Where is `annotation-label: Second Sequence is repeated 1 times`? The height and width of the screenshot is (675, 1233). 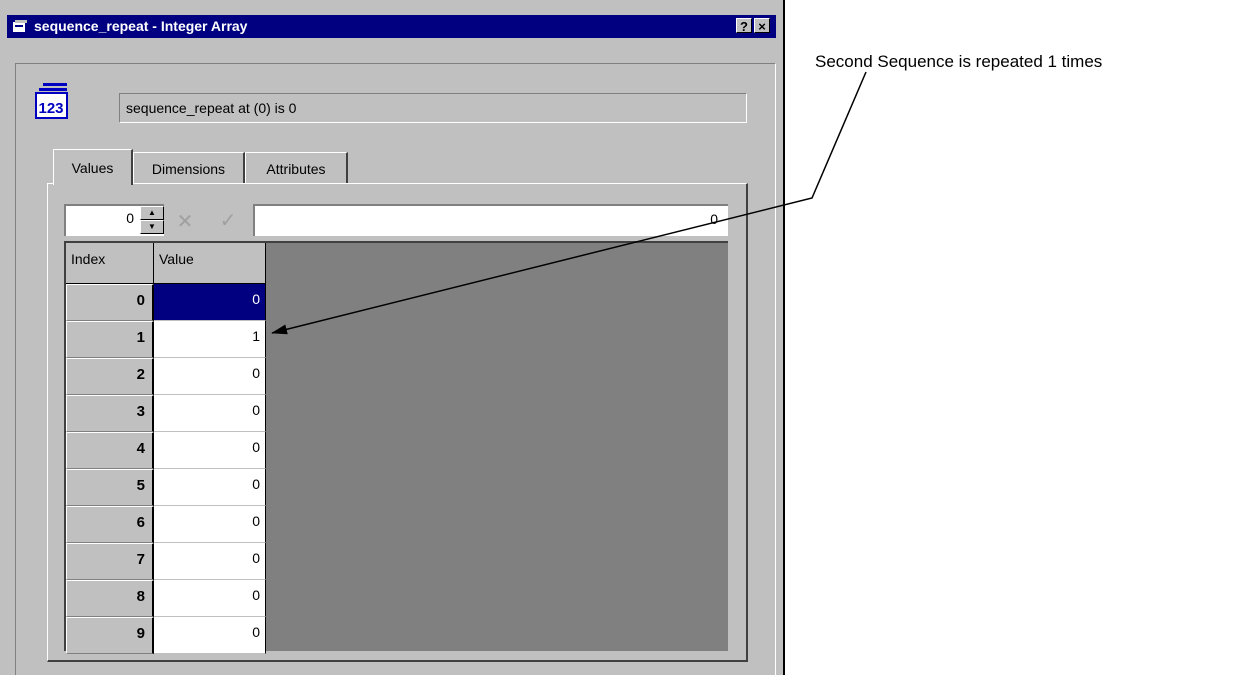 annotation-label: Second Sequence is repeated 1 times is located at coordinates (959, 61).